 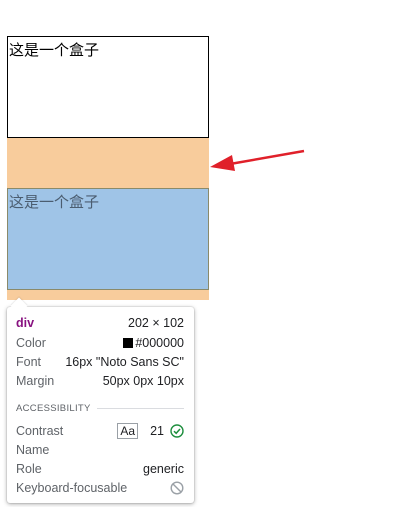 What do you see at coordinates (100, 322) in the screenshot?
I see `tooltip-header: div 202 × 102` at bounding box center [100, 322].